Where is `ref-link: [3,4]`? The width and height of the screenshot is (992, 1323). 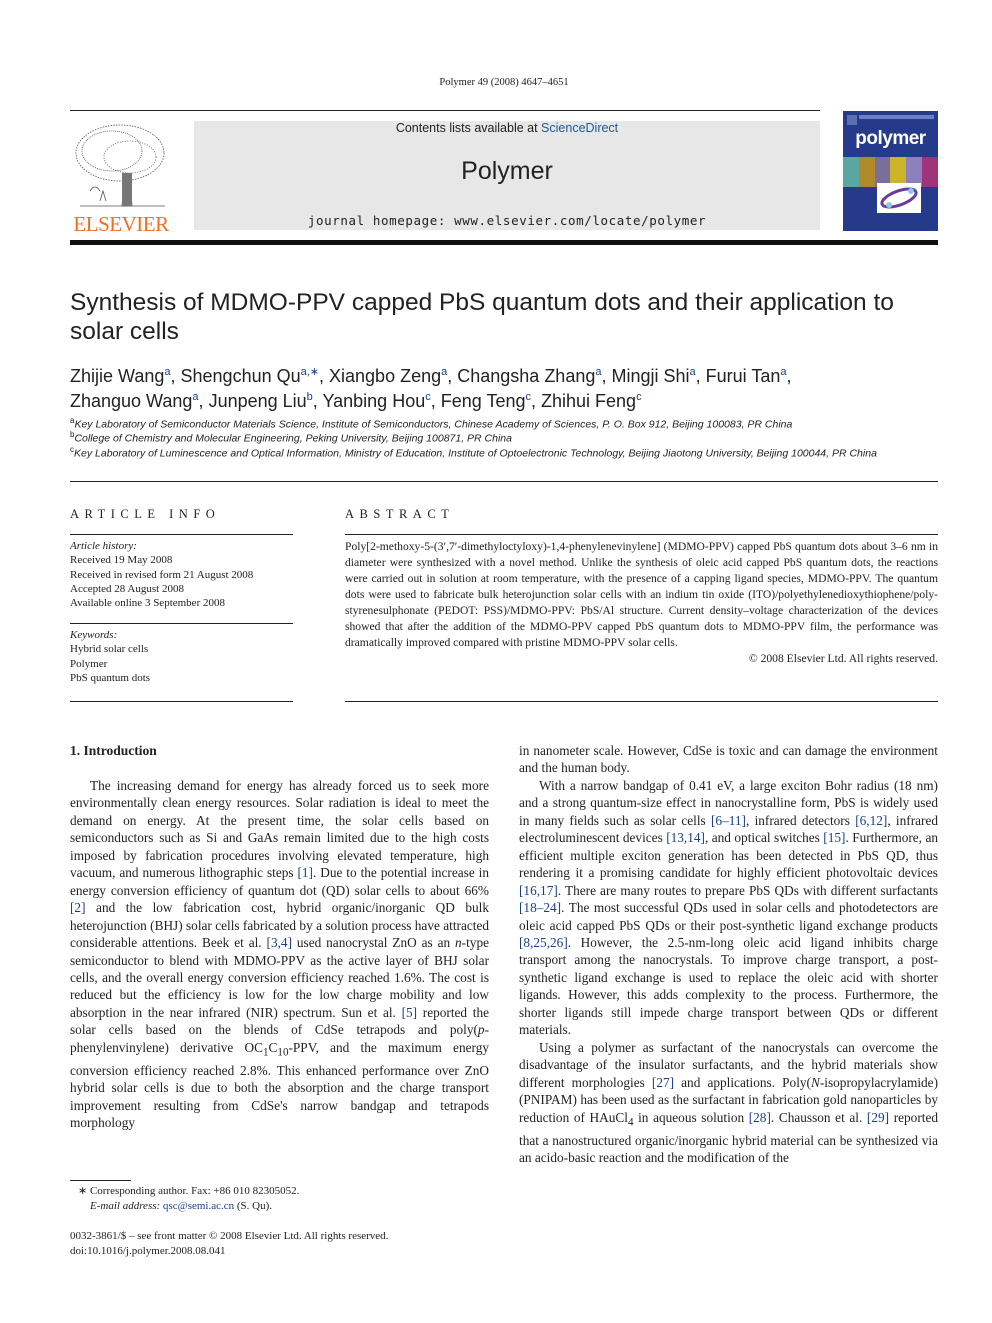 ref-link: [3,4] is located at coordinates (279, 942).